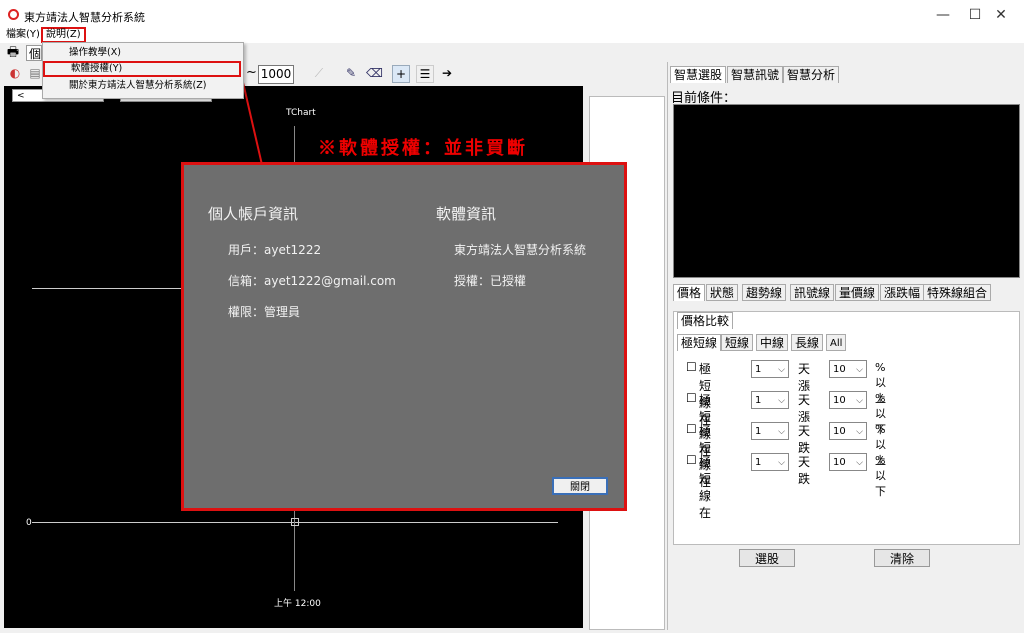  What do you see at coordinates (846, 191) in the screenshot?
I see `condition-display` at bounding box center [846, 191].